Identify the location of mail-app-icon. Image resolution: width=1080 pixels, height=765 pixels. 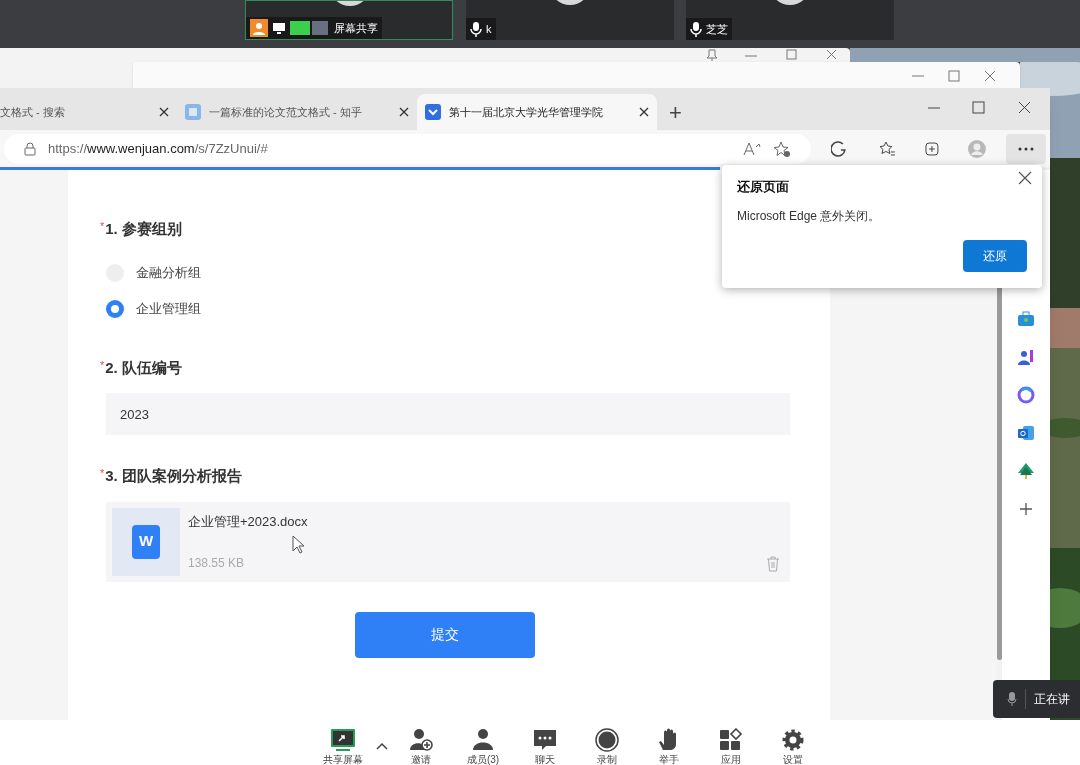
(1026, 433).